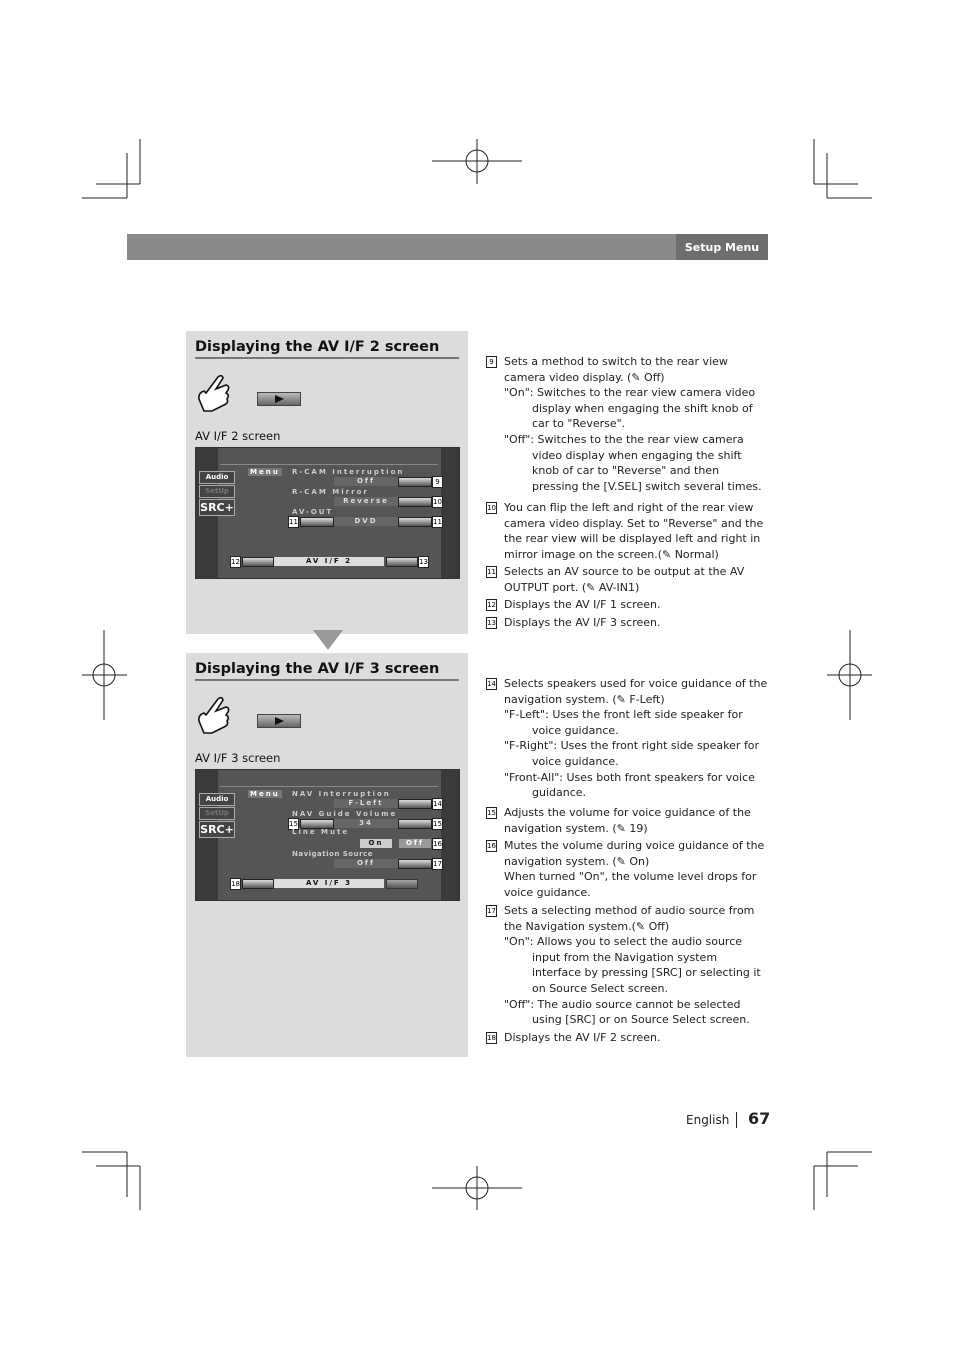  I want to click on callout-number: 13, so click(423, 562).